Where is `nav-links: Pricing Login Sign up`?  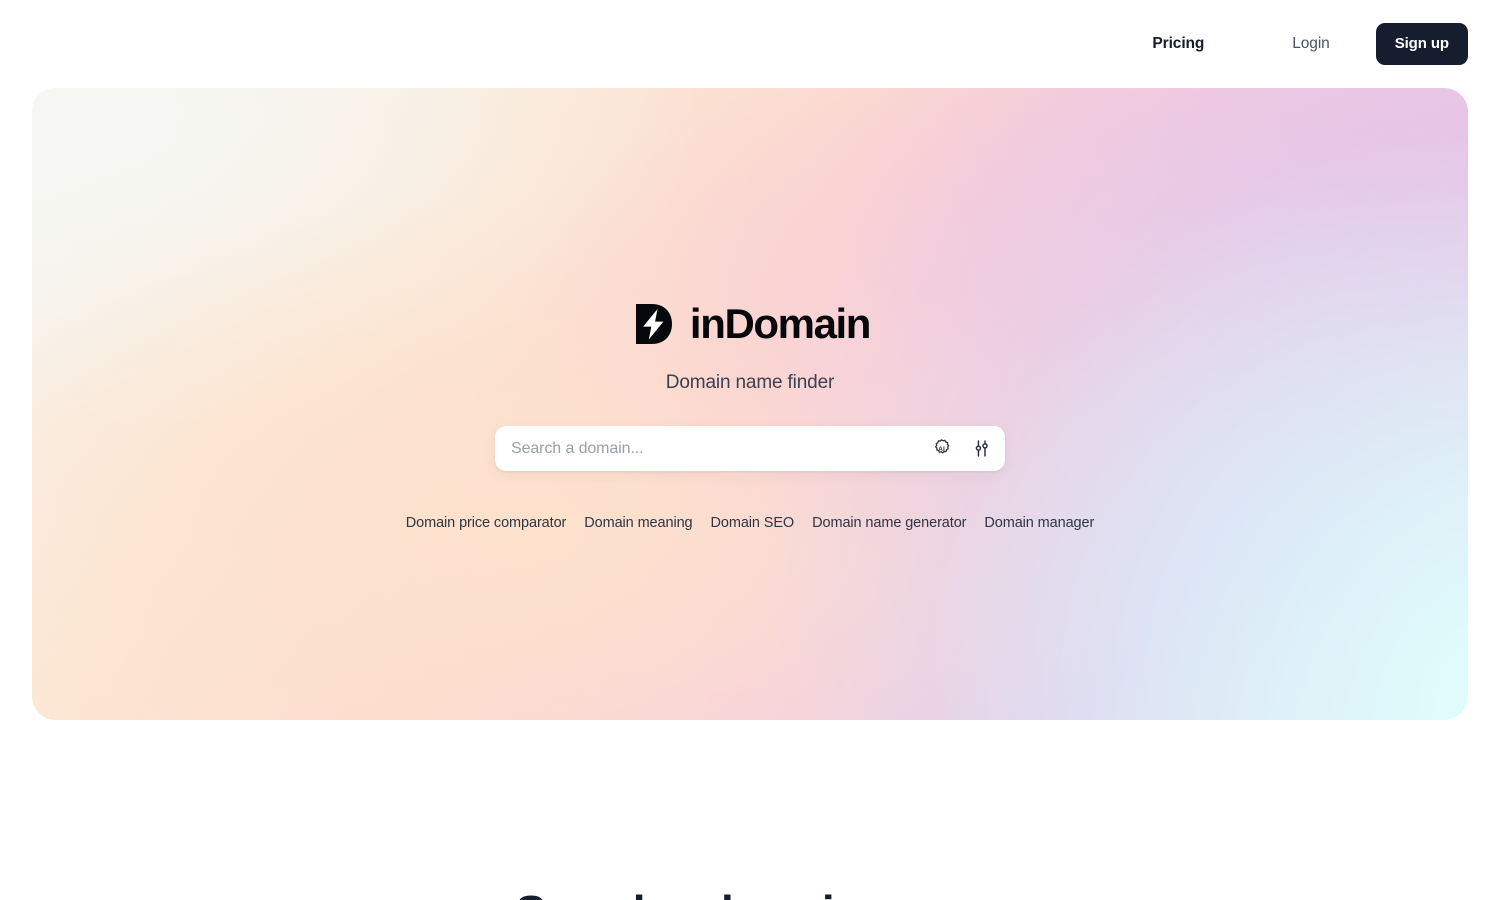 nav-links: Pricing Login Sign up is located at coordinates (1302, 44).